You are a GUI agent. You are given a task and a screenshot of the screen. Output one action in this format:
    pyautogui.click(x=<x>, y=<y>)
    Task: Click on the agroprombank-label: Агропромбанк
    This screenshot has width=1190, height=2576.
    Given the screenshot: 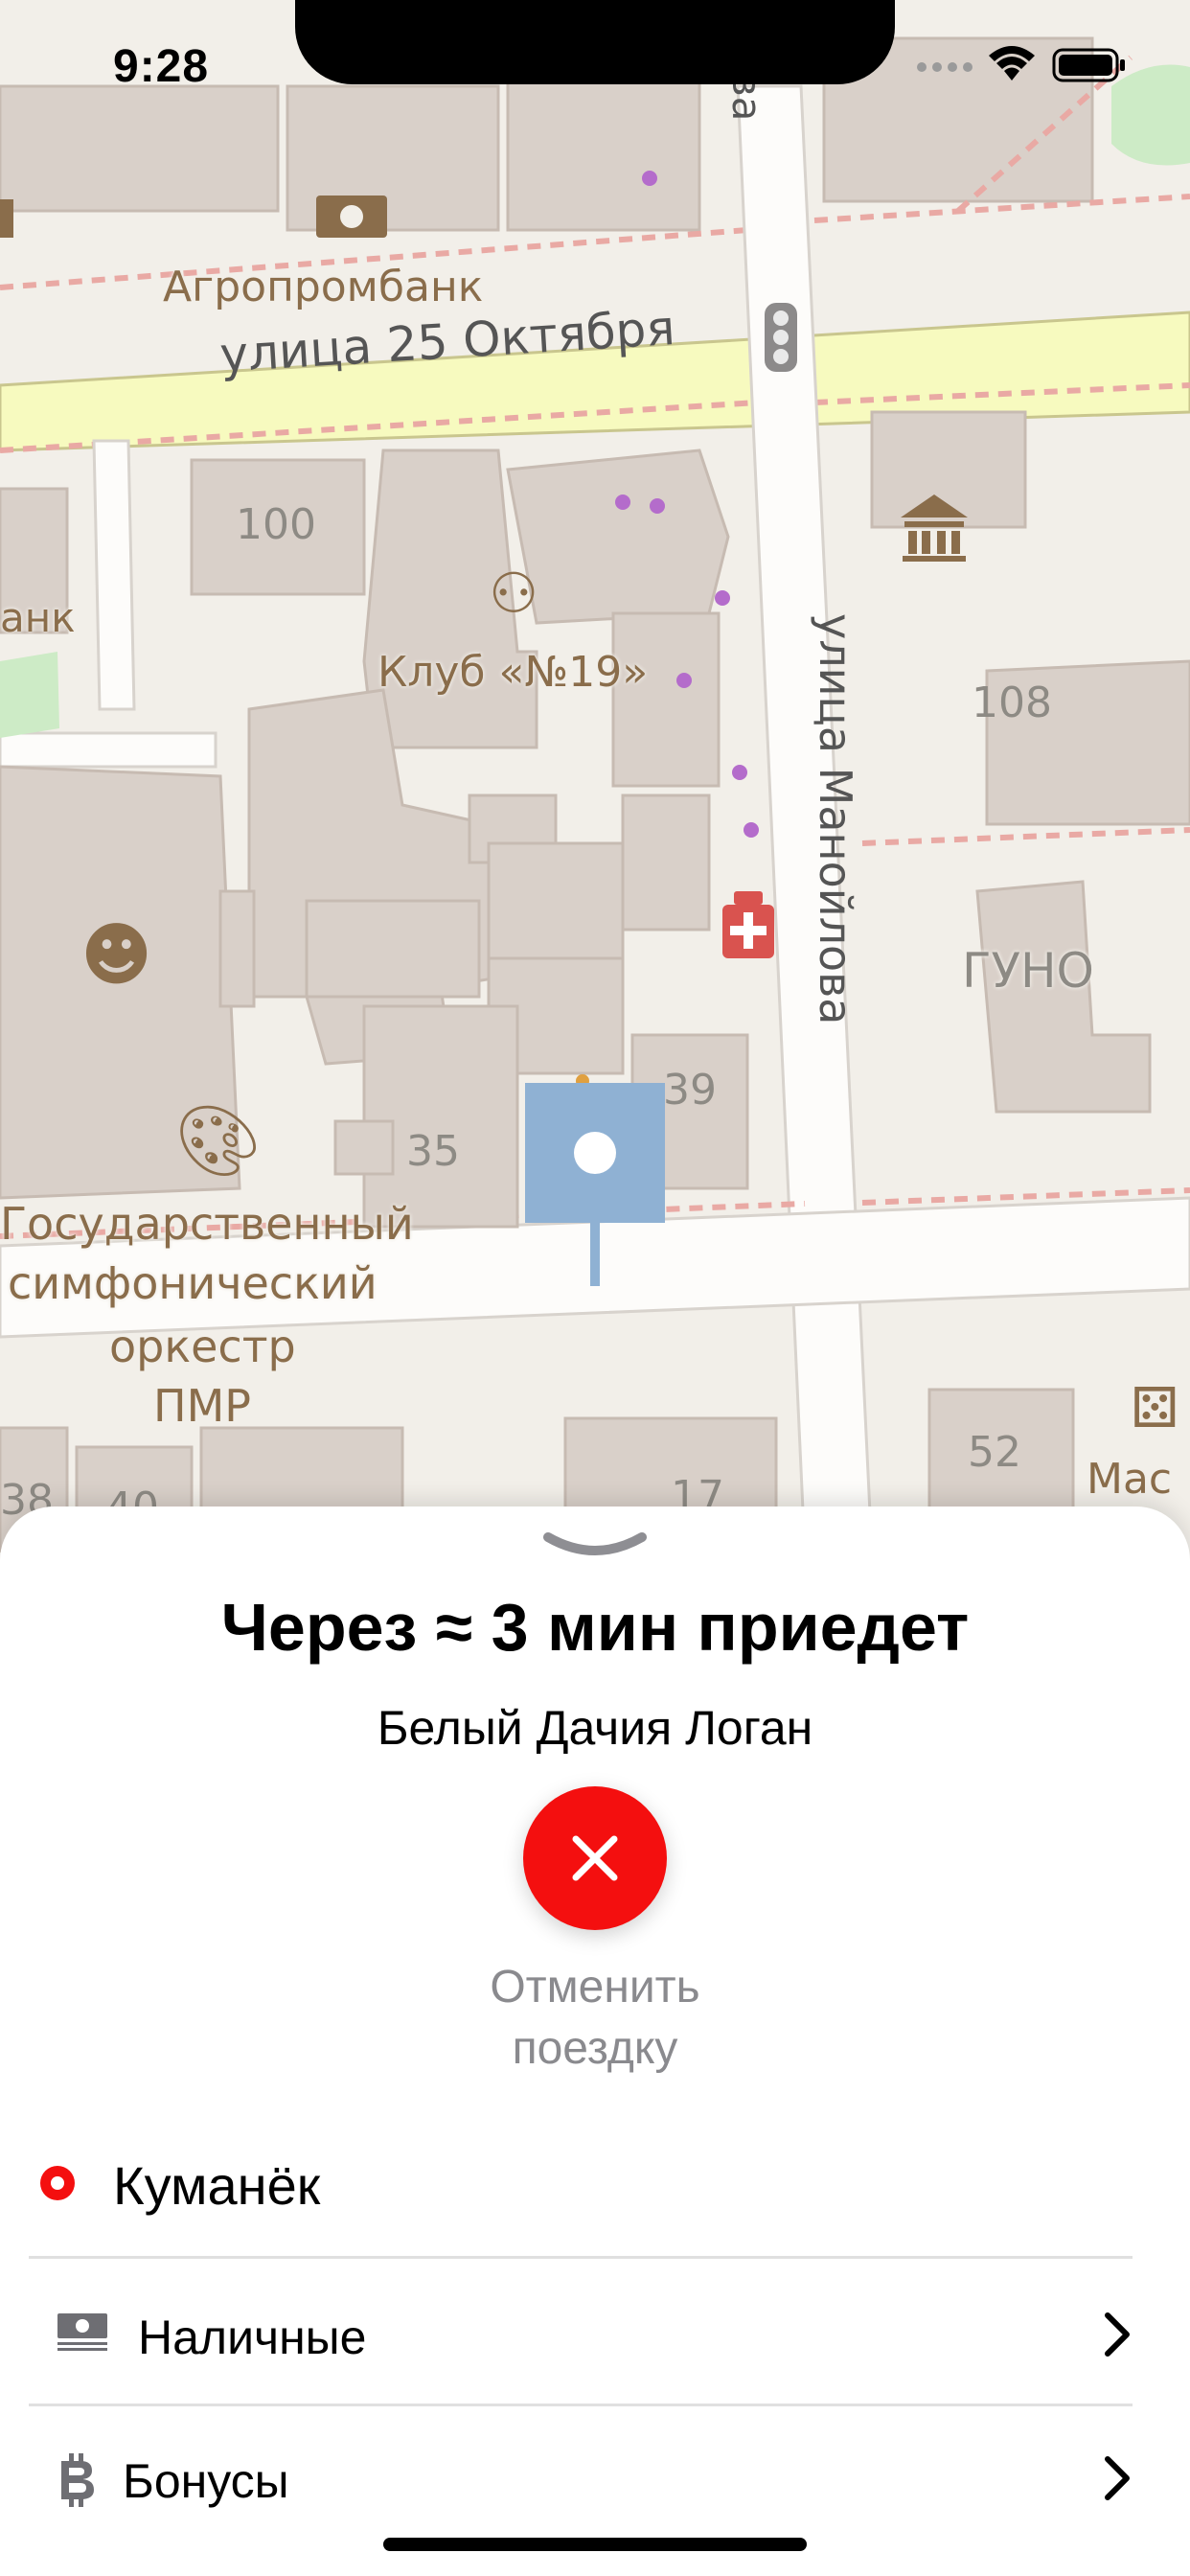 What is the action you would take?
    pyautogui.click(x=324, y=287)
    